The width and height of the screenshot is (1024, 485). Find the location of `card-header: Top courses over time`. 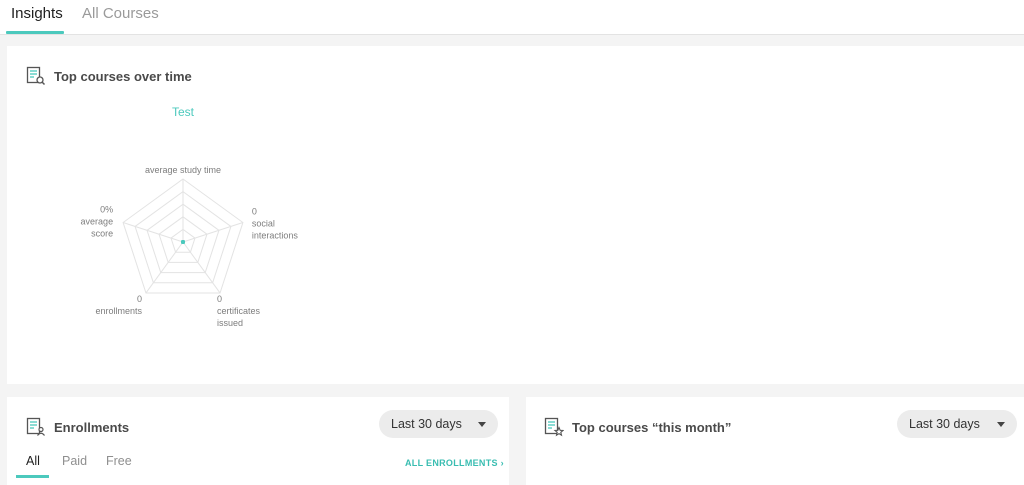

card-header: Top courses over time is located at coordinates (109, 76).